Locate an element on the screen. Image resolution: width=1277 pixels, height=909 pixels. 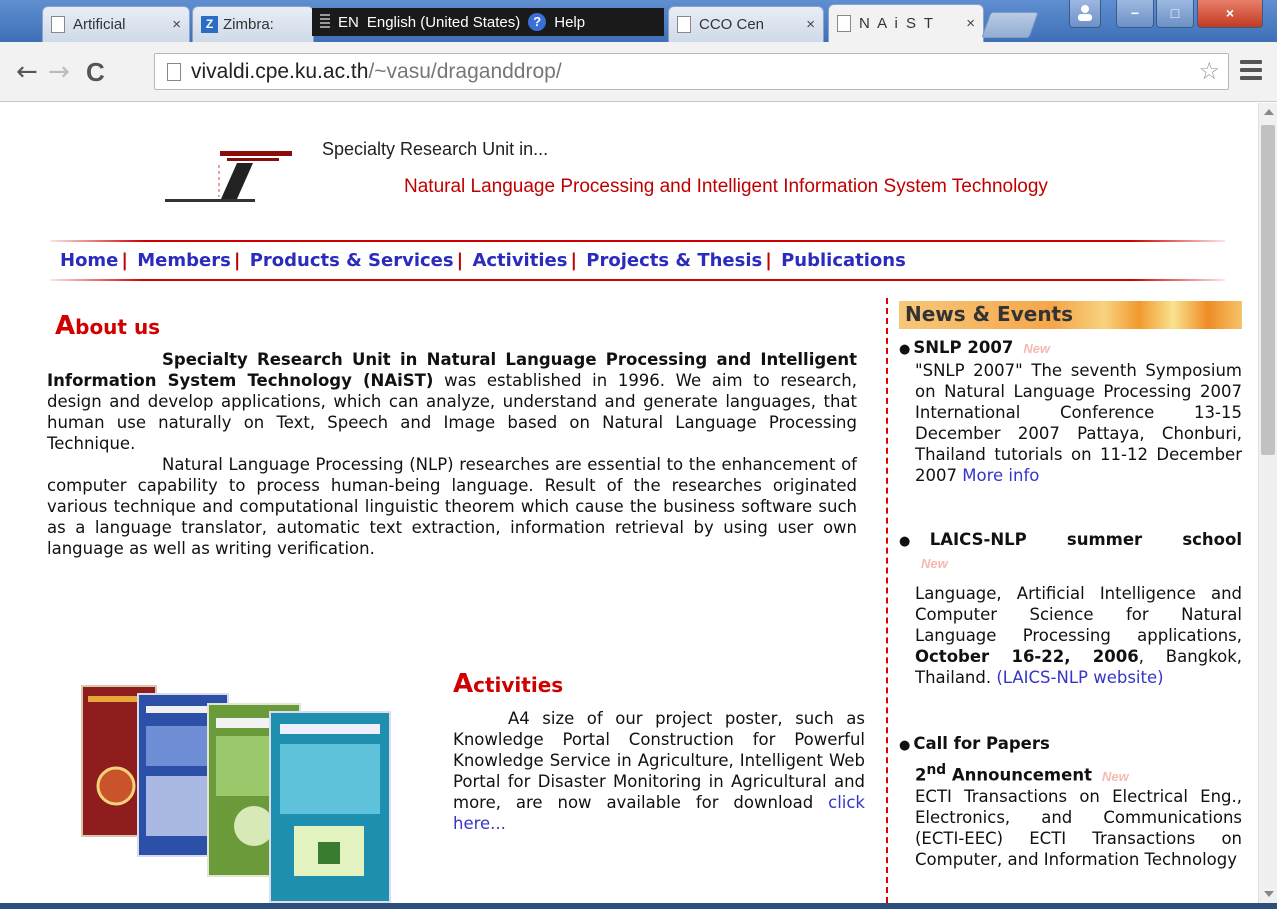
window-close-button: × is located at coordinates (1230, 14).